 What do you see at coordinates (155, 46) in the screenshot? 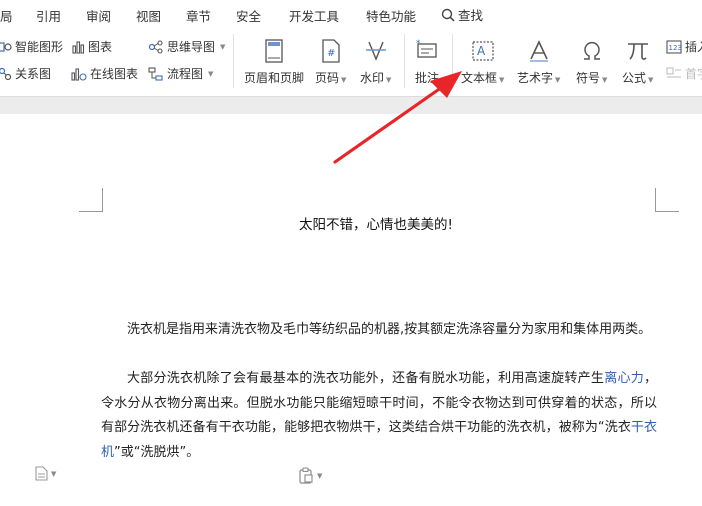
I see `mind-map-icon` at bounding box center [155, 46].